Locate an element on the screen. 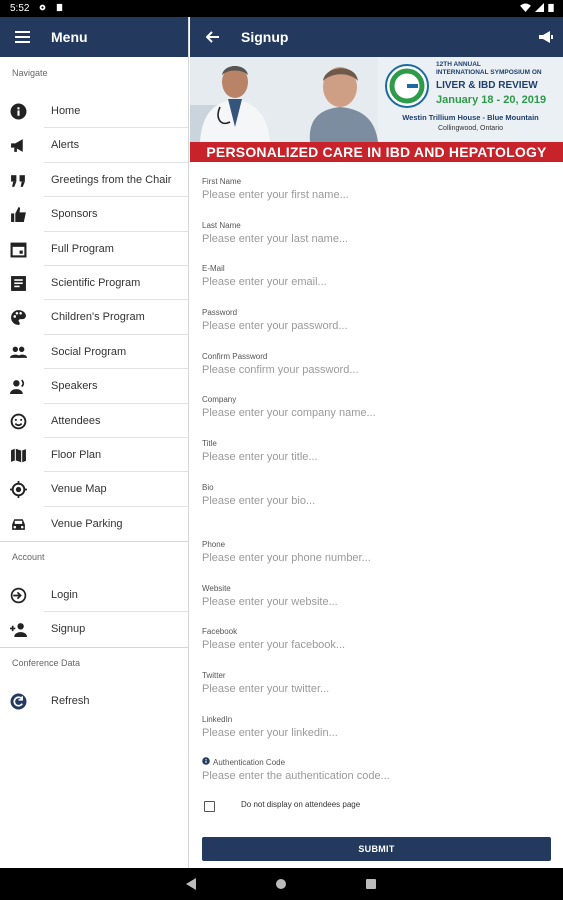 This screenshot has height=900, width=563. home-circle-icon is located at coordinates (281, 884).